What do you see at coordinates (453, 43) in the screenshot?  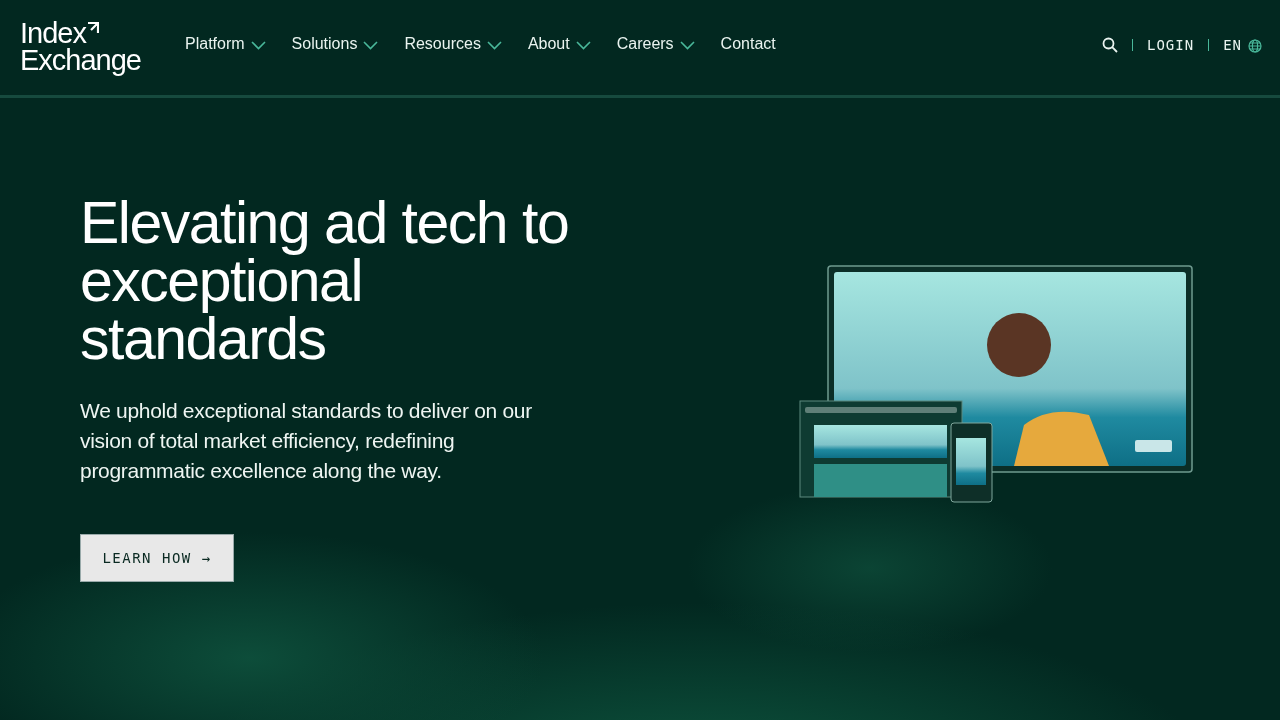 I see `nav-item: Resources` at bounding box center [453, 43].